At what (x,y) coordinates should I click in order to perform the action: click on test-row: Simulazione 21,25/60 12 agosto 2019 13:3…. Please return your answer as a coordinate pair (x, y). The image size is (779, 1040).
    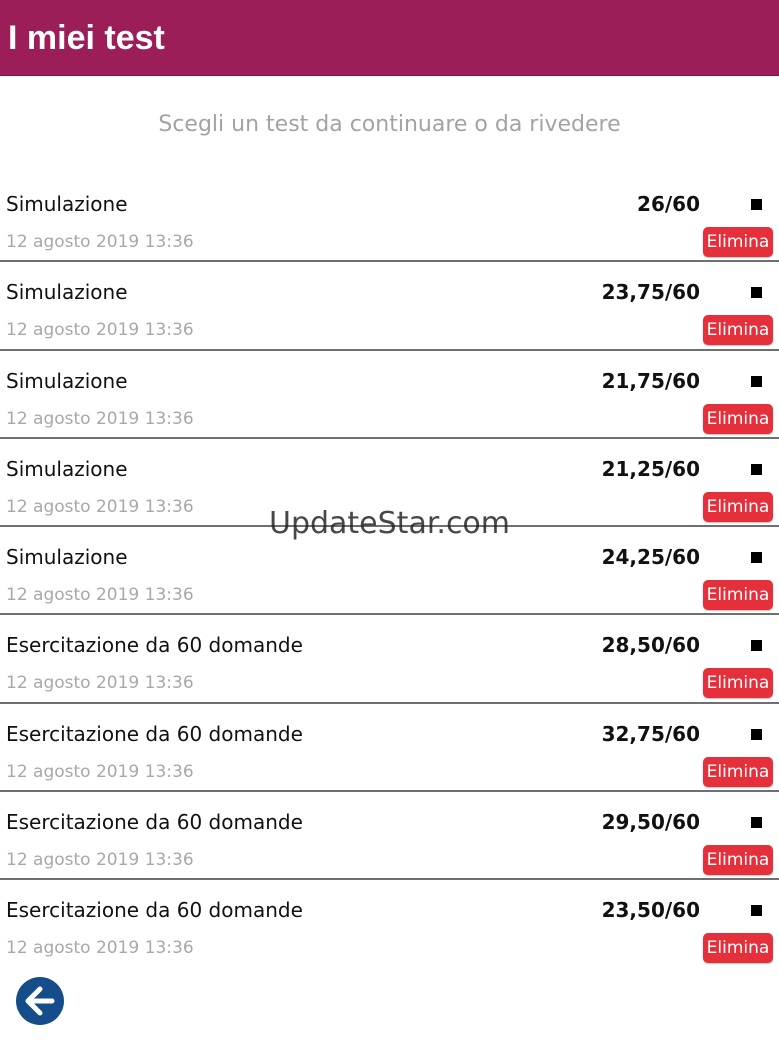
    Looking at the image, I should click on (389, 483).